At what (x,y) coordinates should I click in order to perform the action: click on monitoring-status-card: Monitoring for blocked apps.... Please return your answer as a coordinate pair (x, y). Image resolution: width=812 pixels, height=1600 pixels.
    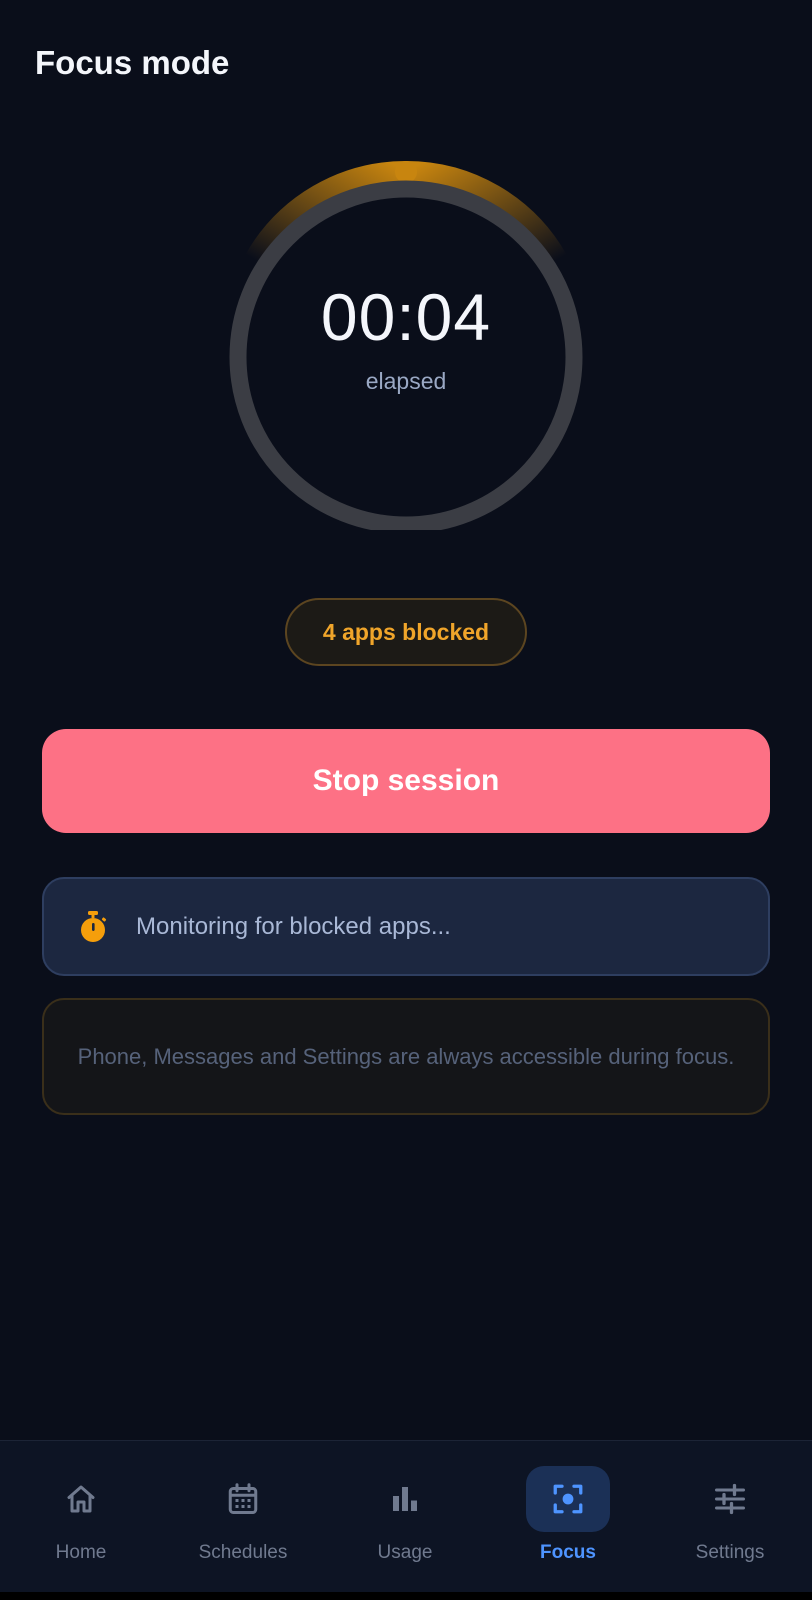
    Looking at the image, I should click on (406, 926).